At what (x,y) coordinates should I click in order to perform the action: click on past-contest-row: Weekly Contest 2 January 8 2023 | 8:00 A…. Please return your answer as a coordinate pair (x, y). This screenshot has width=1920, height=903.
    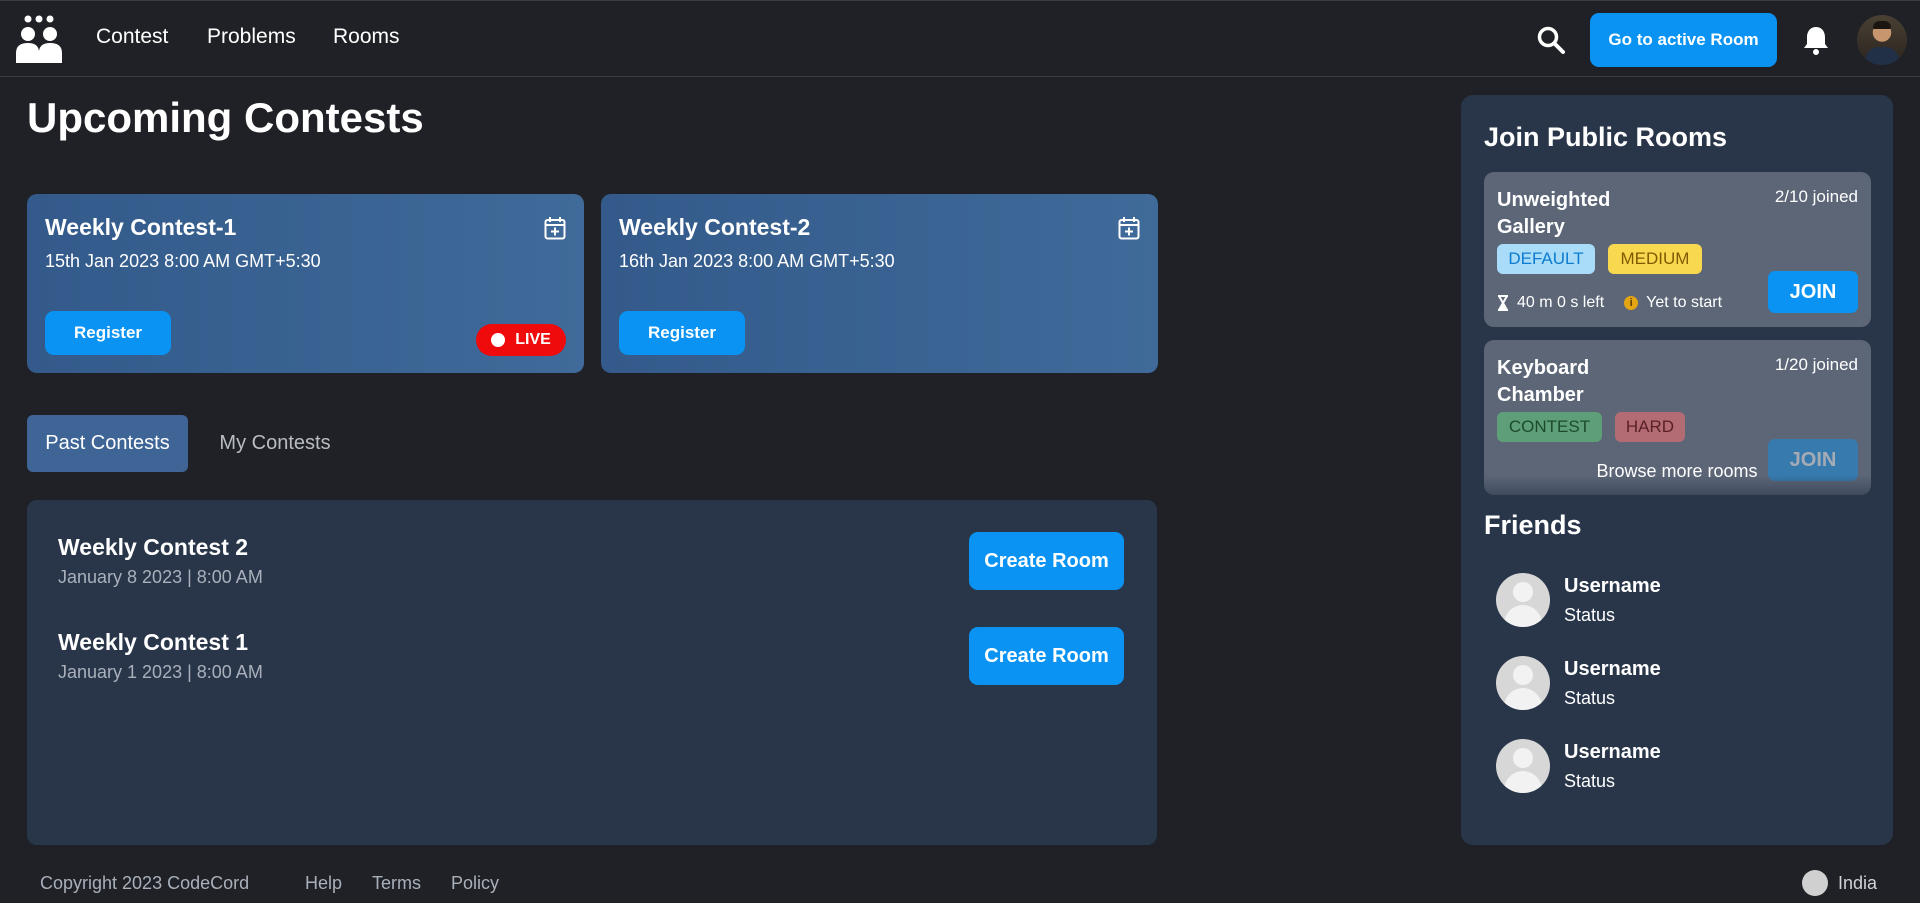
    Looking at the image, I should click on (591, 563).